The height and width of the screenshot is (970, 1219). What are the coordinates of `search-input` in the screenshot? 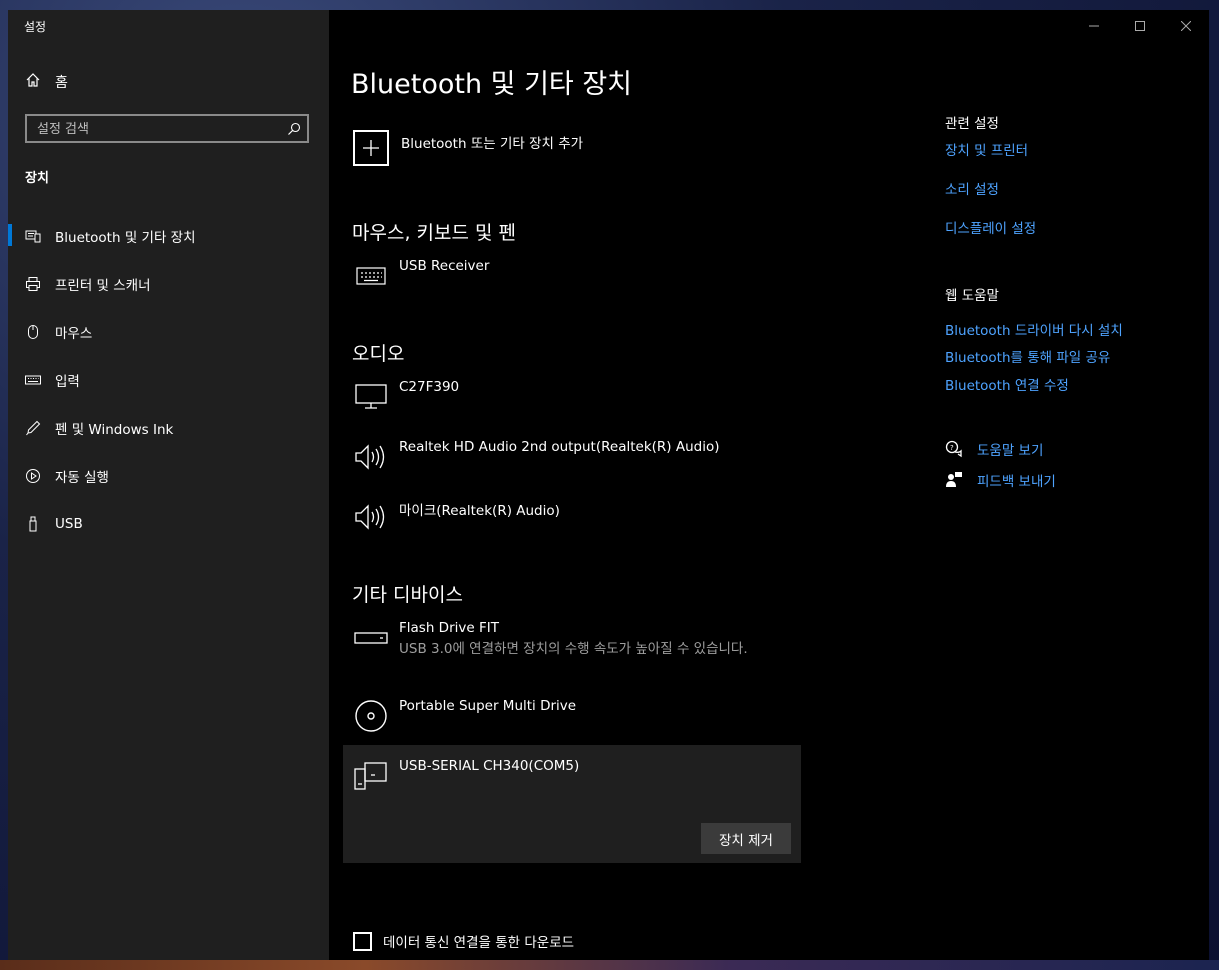 It's located at (162, 129).